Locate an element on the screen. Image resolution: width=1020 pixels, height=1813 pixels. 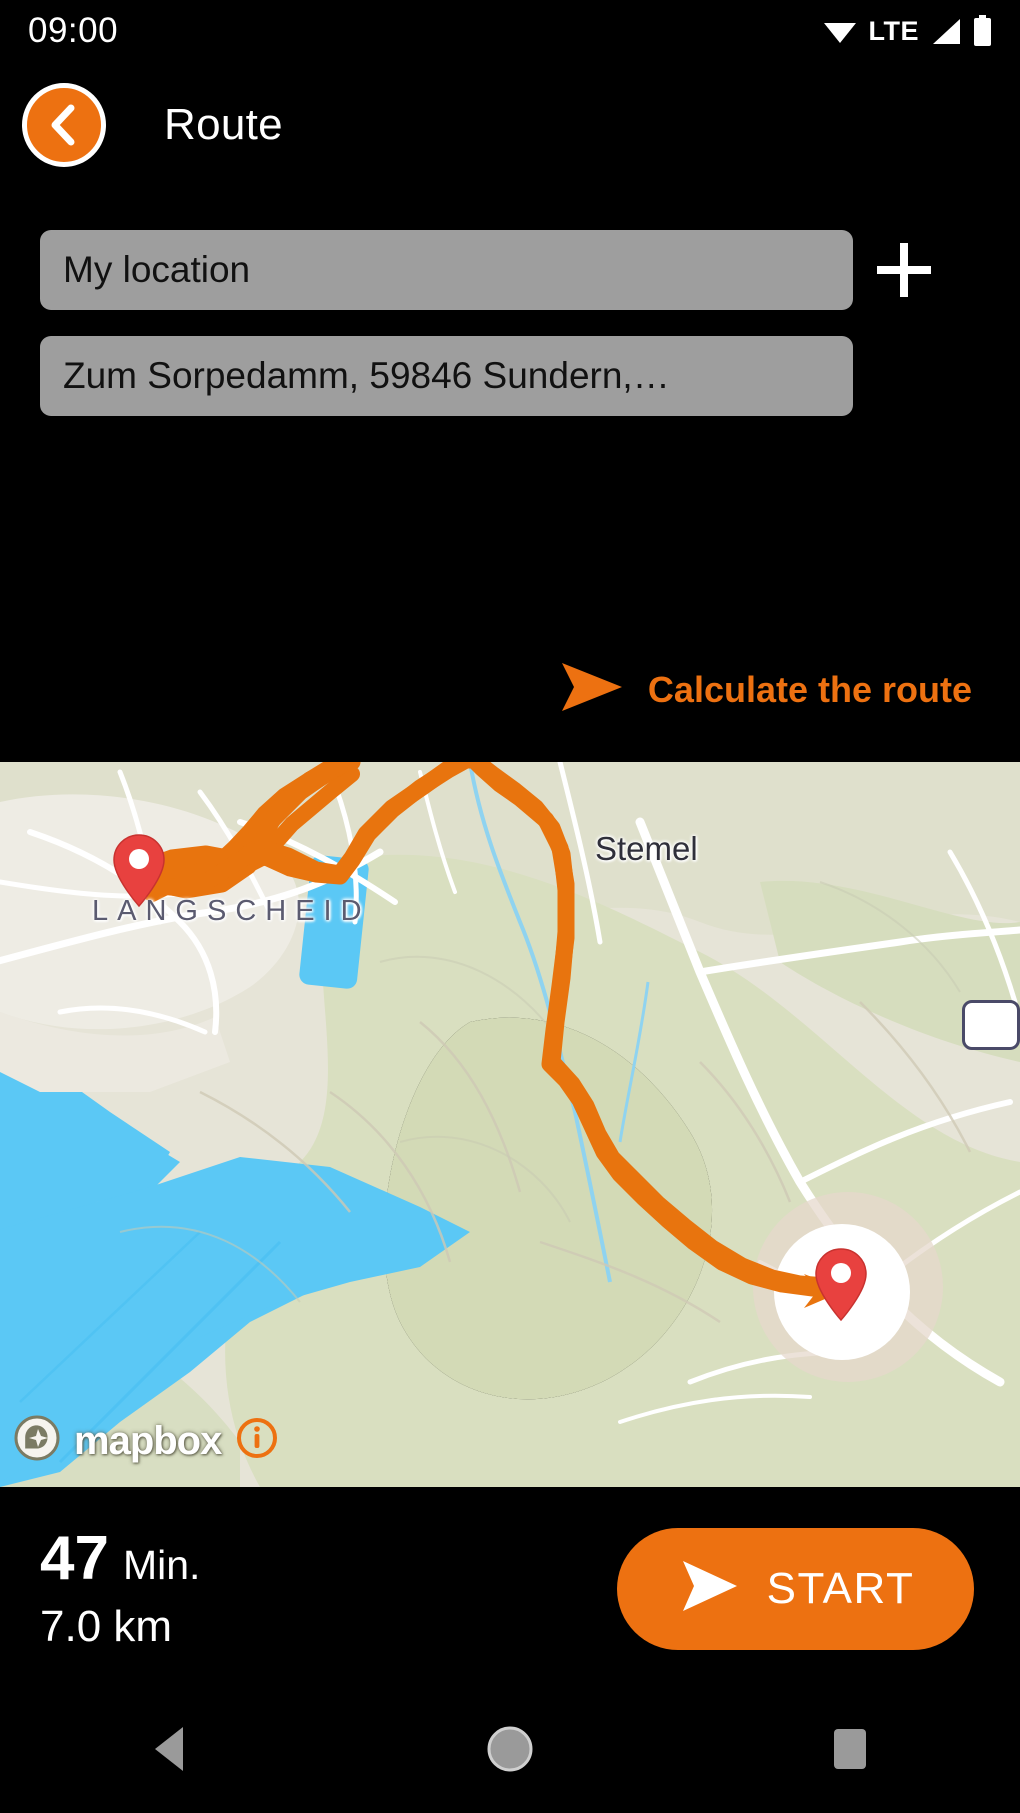
nav-home-button is located at coordinates (510, 1751).